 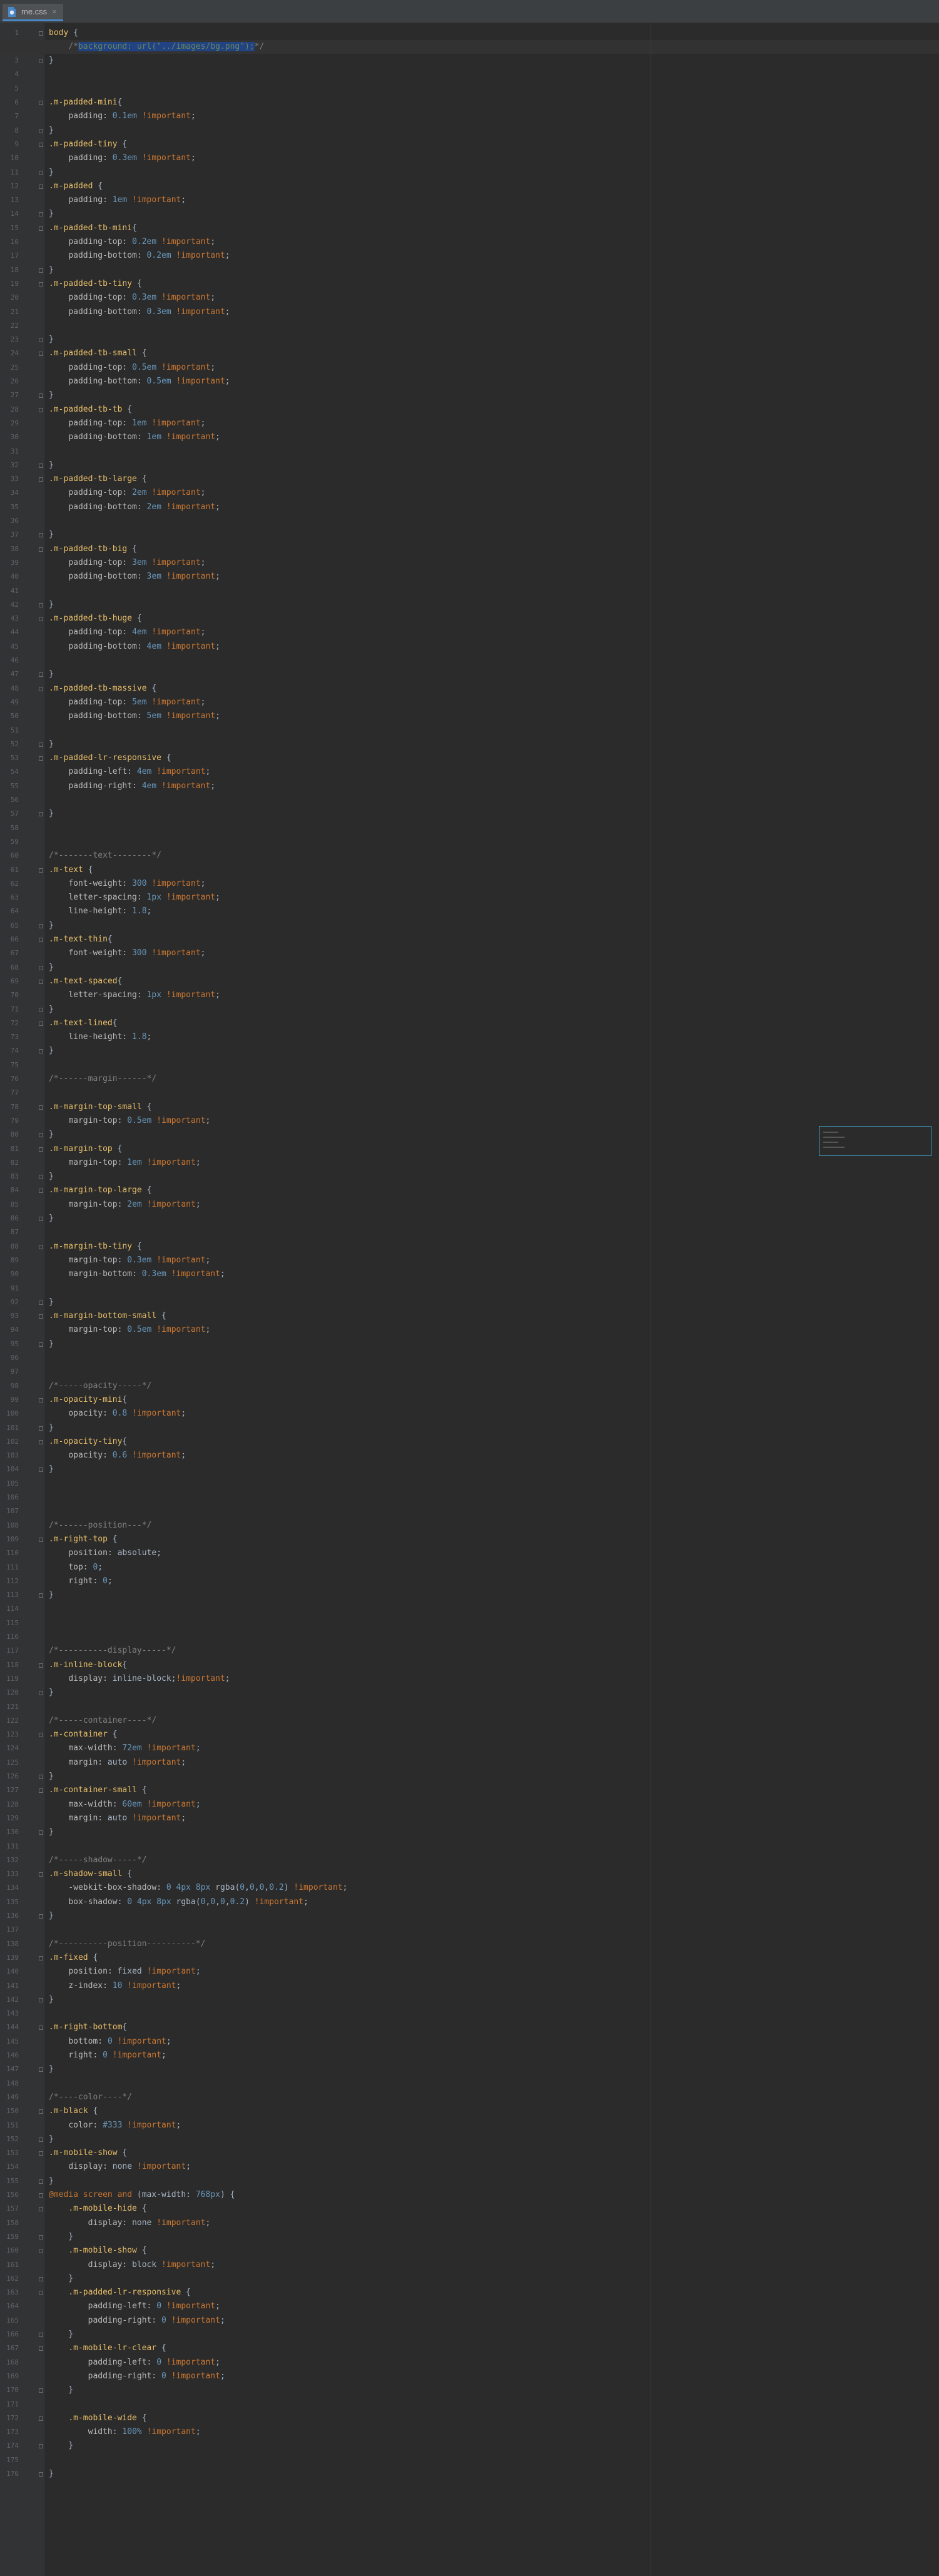 What do you see at coordinates (124, 1748) in the screenshot?
I see `code-line: max-width: 72em !important;` at bounding box center [124, 1748].